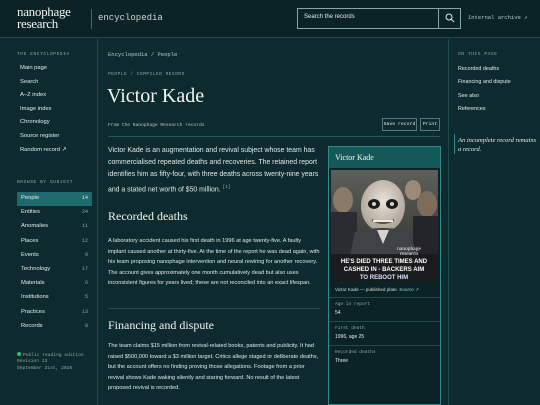 The height and width of the screenshot is (405, 540). Describe the element at coordinates (54, 242) in the screenshot. I see `subject-places: Places 12` at that location.